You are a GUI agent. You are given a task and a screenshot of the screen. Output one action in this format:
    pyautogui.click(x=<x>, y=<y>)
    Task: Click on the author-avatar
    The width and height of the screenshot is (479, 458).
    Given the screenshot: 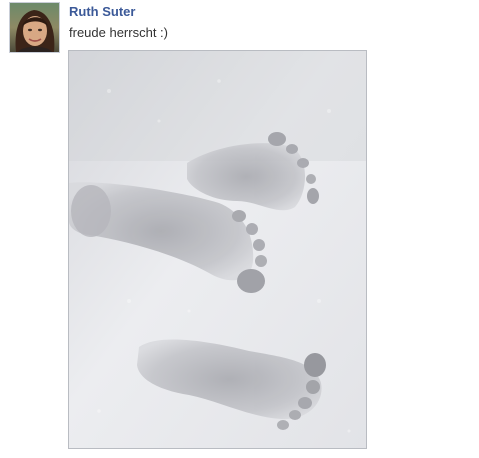 What is the action you would take?
    pyautogui.click(x=34, y=27)
    